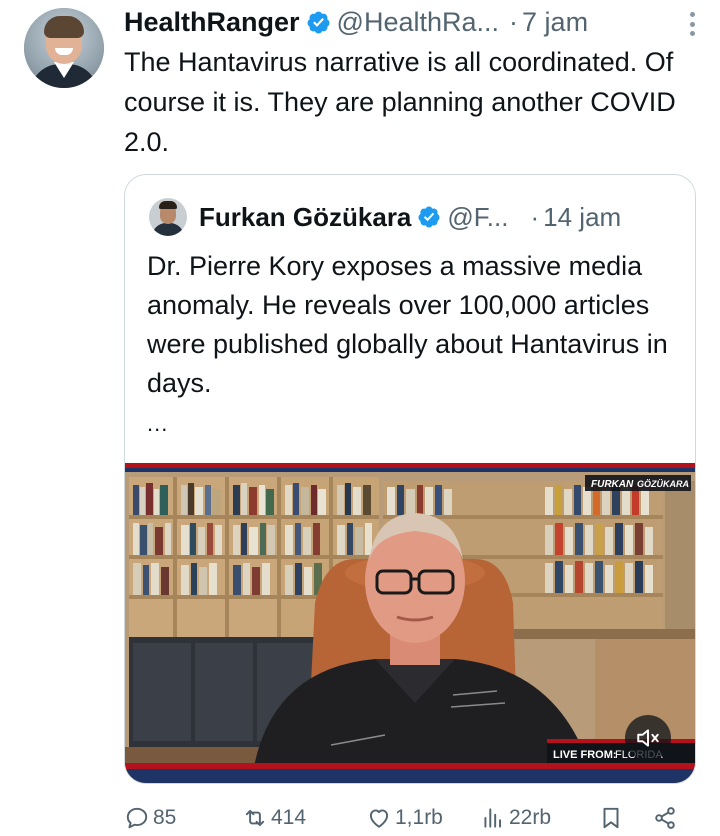 Image resolution: width=720 pixels, height=836 pixels. I want to click on share-icon, so click(665, 818).